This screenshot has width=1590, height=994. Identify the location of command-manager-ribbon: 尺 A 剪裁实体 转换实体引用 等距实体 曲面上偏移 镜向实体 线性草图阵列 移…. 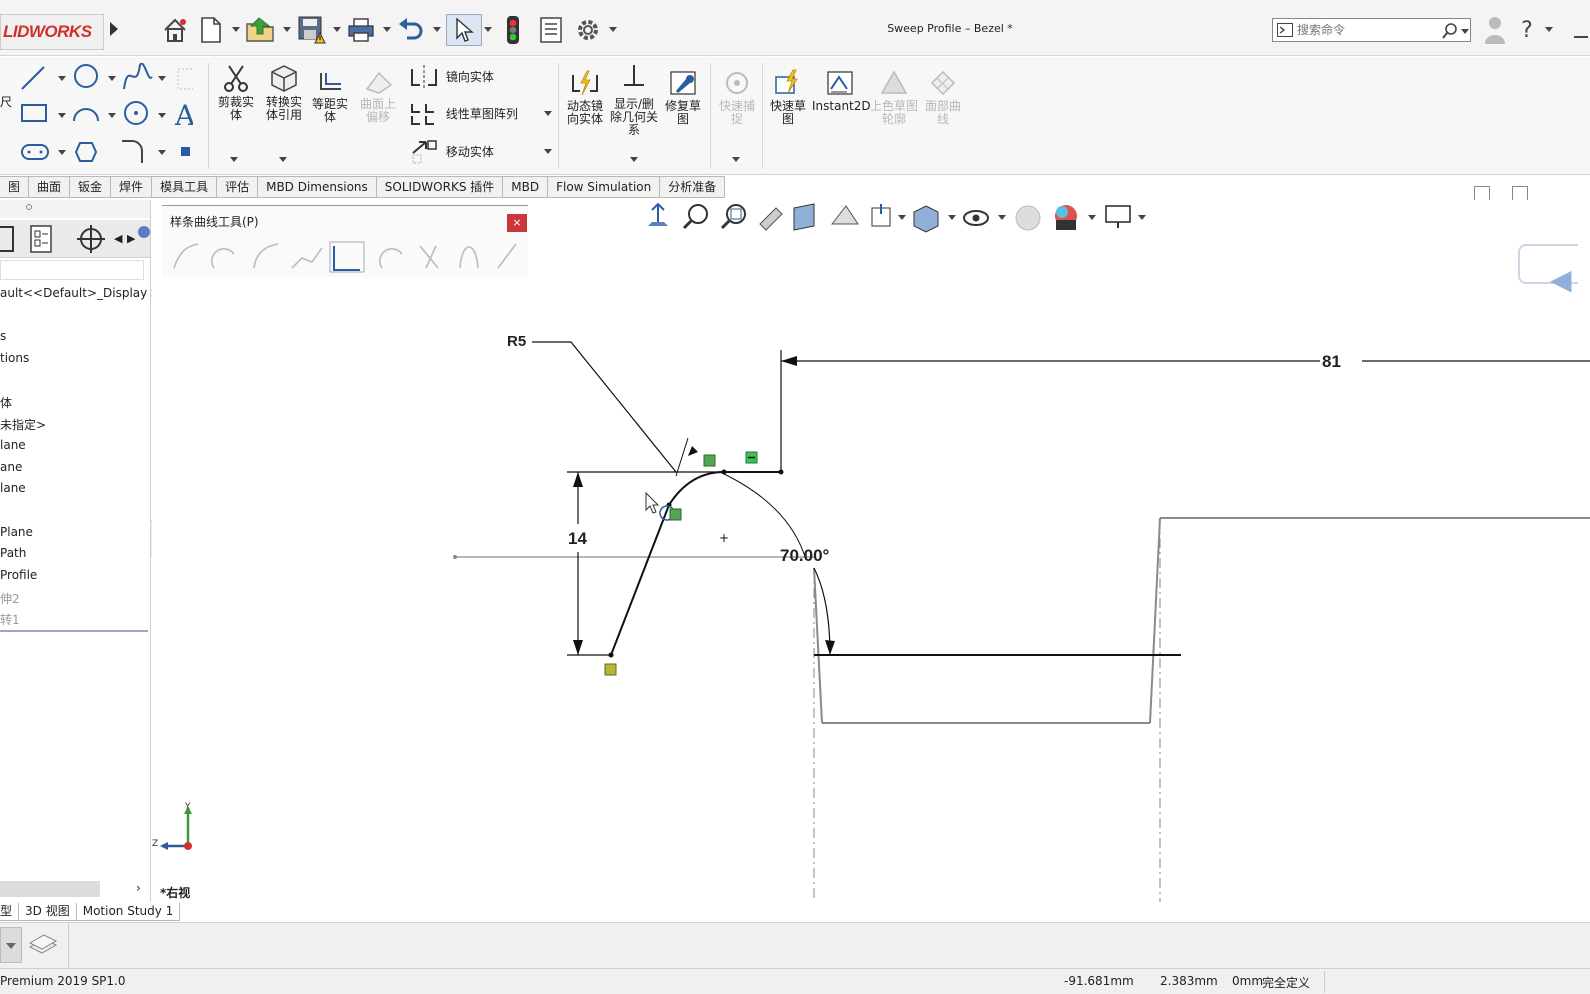
(795, 116).